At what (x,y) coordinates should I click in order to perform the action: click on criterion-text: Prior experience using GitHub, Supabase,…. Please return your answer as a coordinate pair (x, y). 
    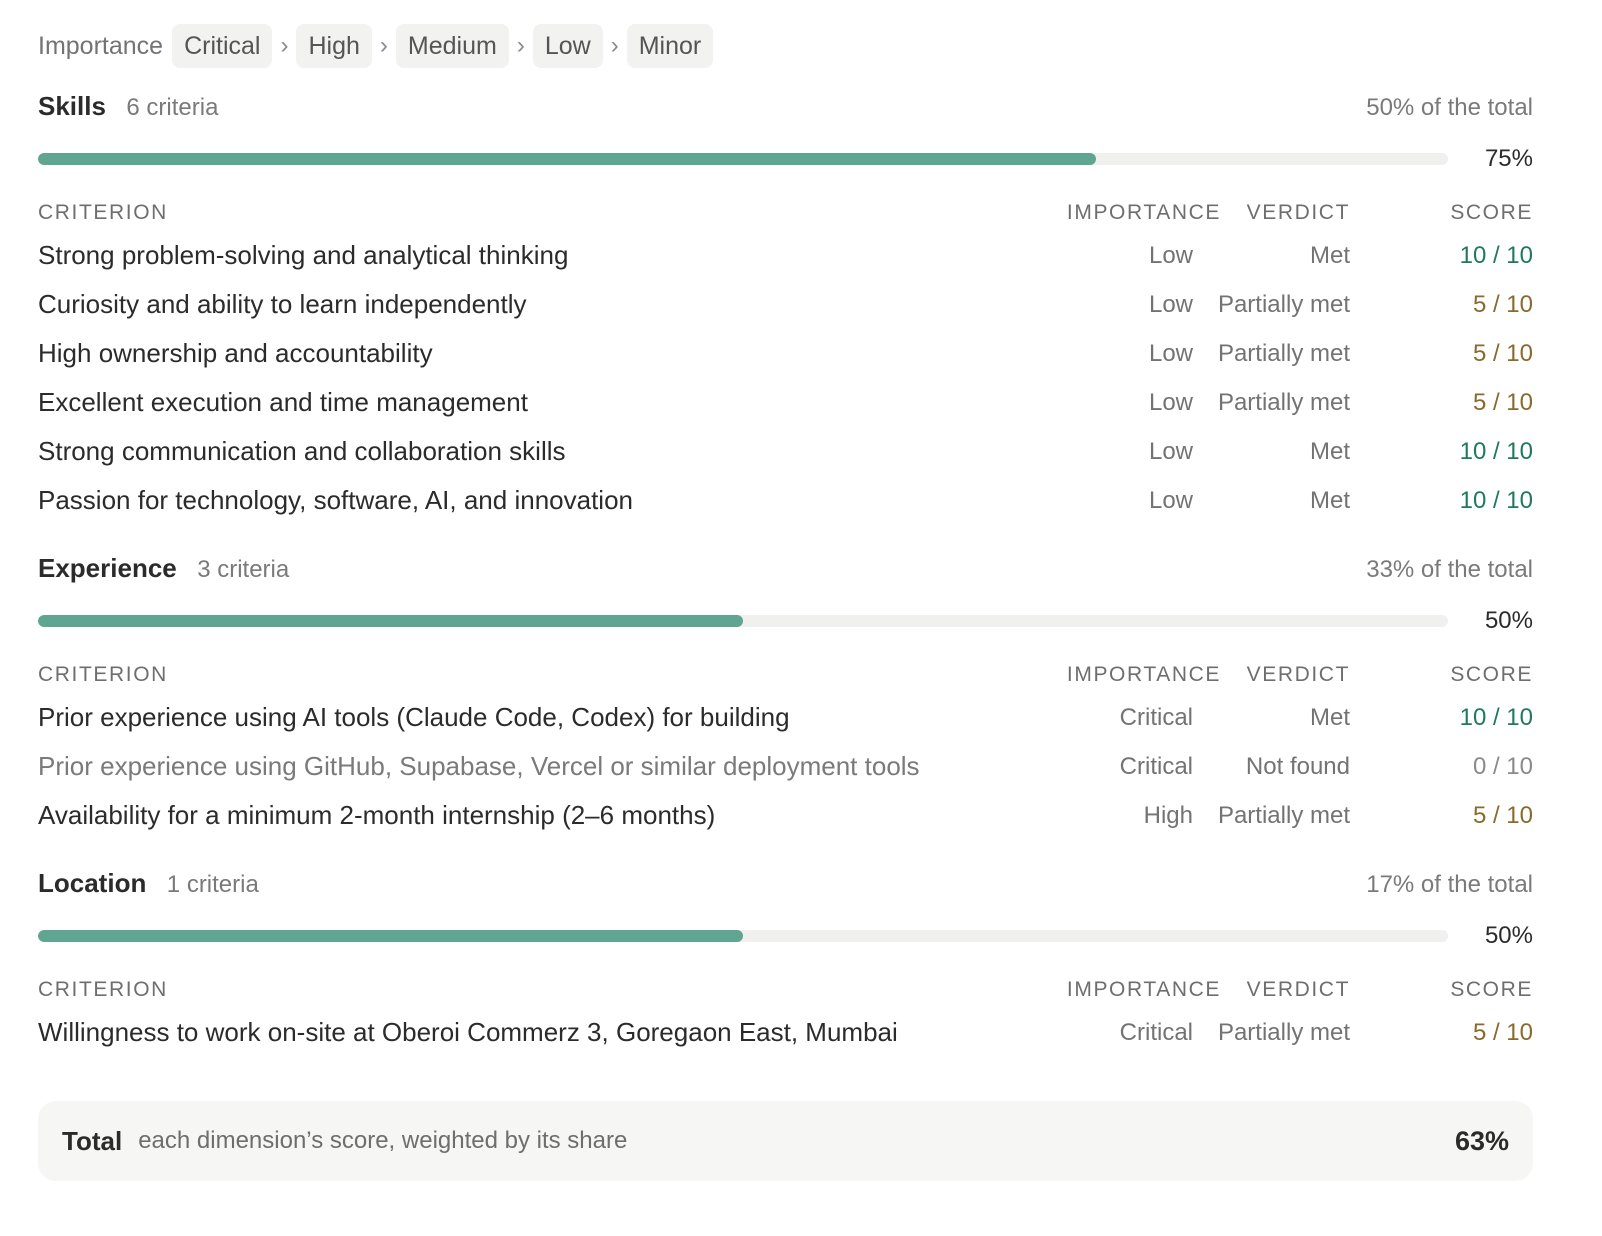
    Looking at the image, I should click on (479, 766).